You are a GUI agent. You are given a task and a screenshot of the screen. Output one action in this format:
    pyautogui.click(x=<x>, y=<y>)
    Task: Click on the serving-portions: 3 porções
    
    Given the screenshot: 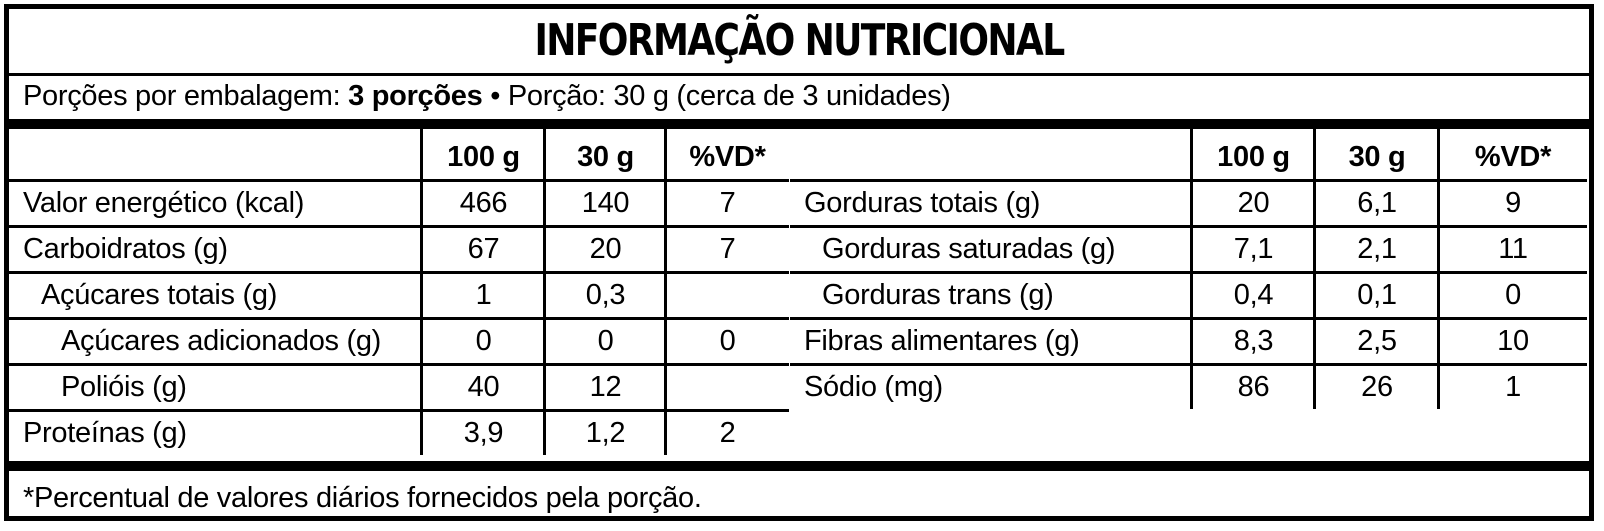 What is the action you would take?
    pyautogui.click(x=415, y=96)
    